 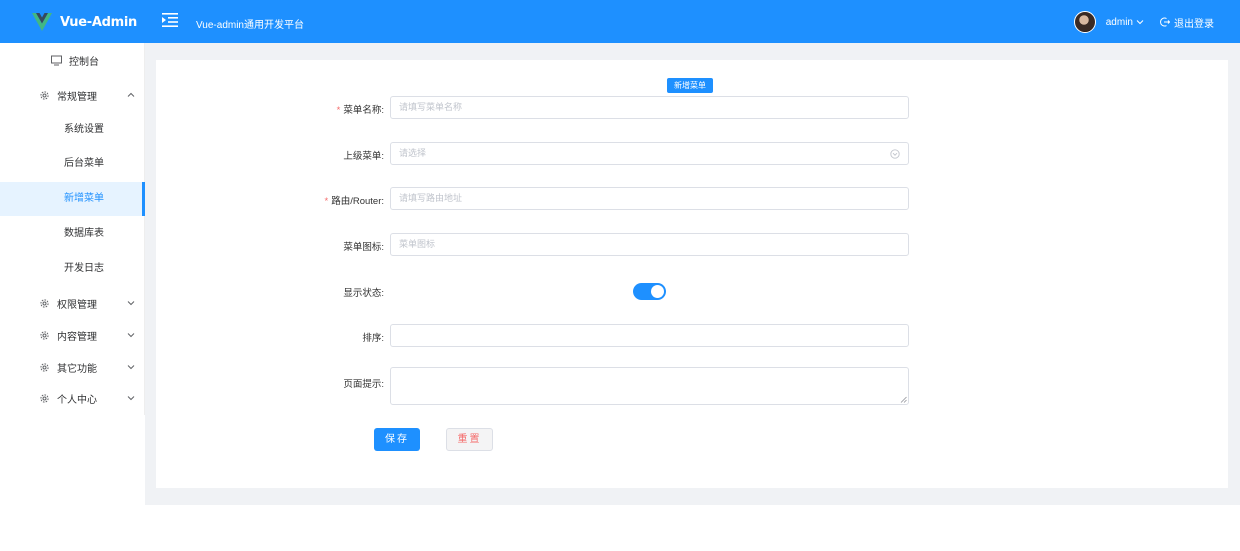 I want to click on menu-icon-input: 菜单图标, so click(x=649, y=244).